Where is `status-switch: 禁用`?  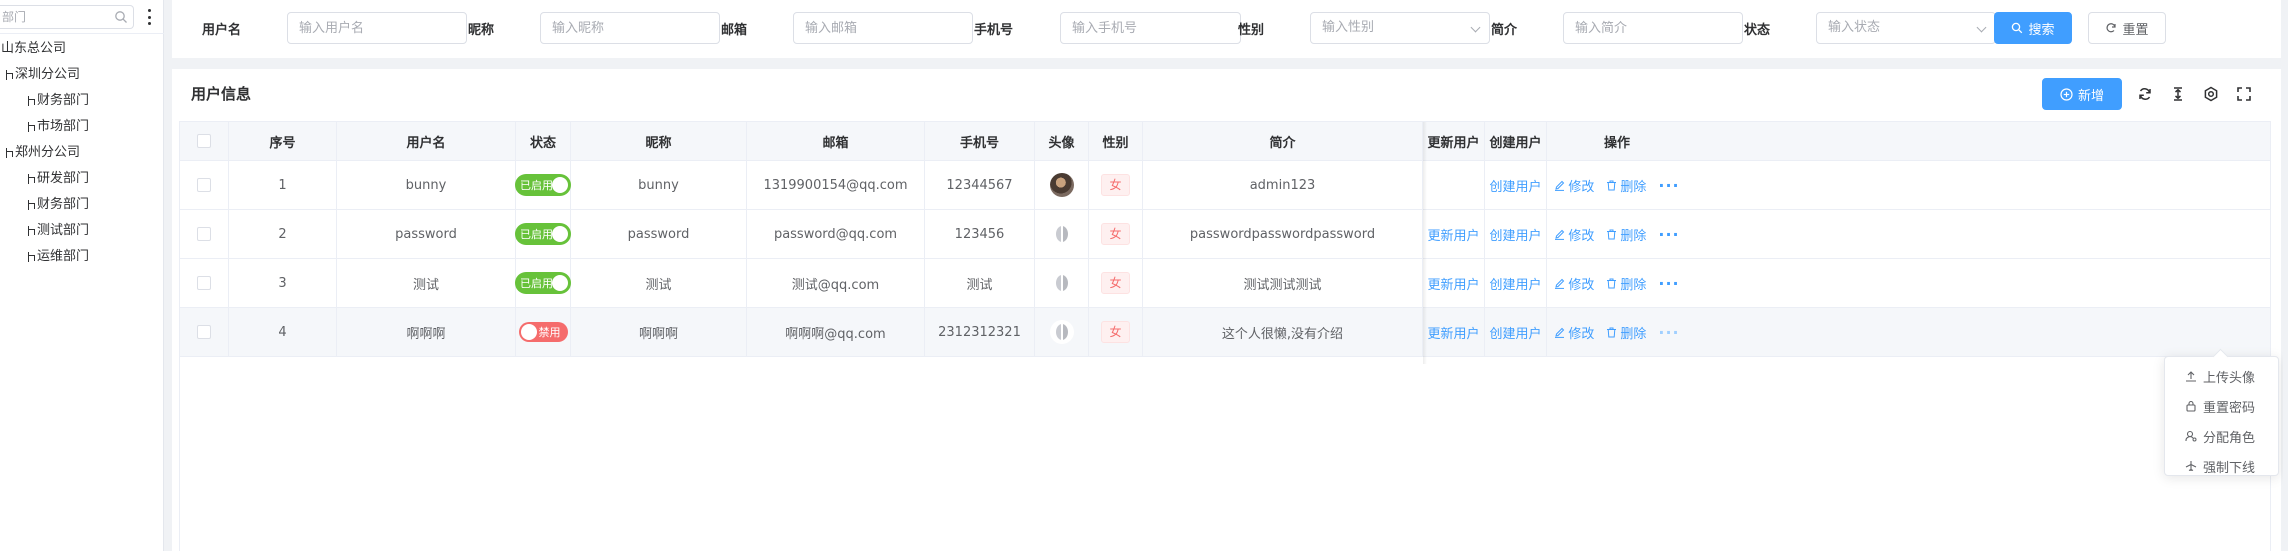
status-switch: 禁用 is located at coordinates (543, 332).